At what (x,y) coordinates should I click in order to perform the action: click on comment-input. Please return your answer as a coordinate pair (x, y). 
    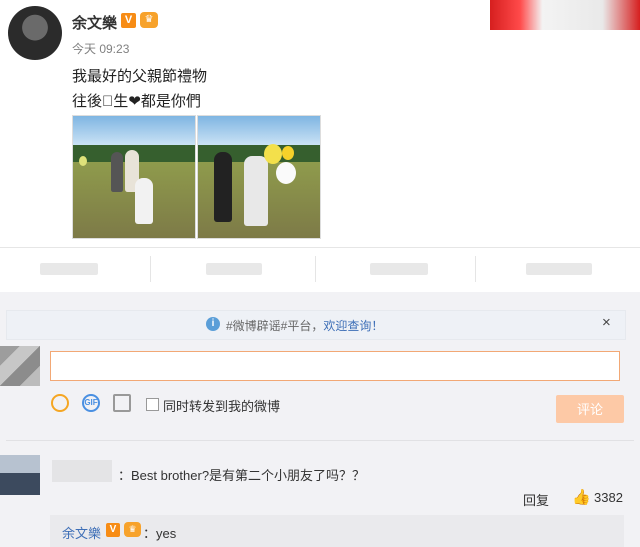
    Looking at the image, I should click on (335, 366).